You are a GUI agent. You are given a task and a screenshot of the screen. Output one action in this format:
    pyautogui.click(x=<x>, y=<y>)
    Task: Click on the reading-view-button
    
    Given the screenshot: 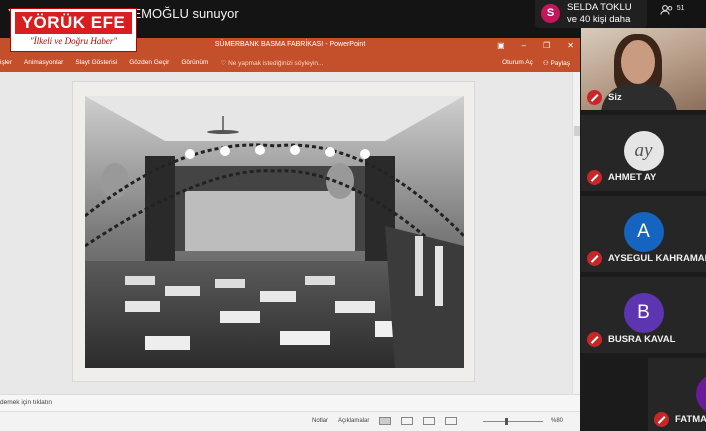 What is the action you would take?
    pyautogui.click(x=429, y=421)
    